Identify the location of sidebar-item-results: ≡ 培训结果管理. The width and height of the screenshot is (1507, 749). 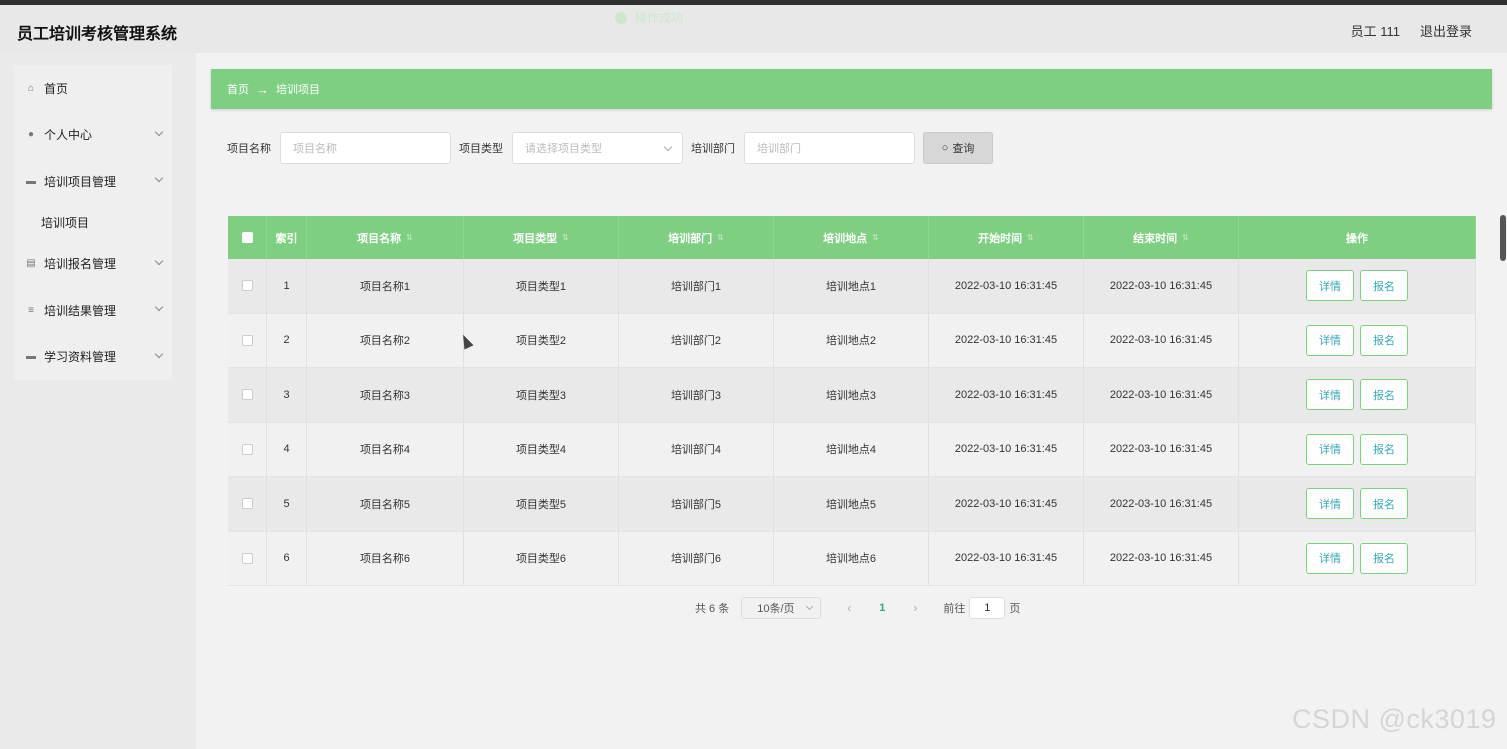
(93, 310).